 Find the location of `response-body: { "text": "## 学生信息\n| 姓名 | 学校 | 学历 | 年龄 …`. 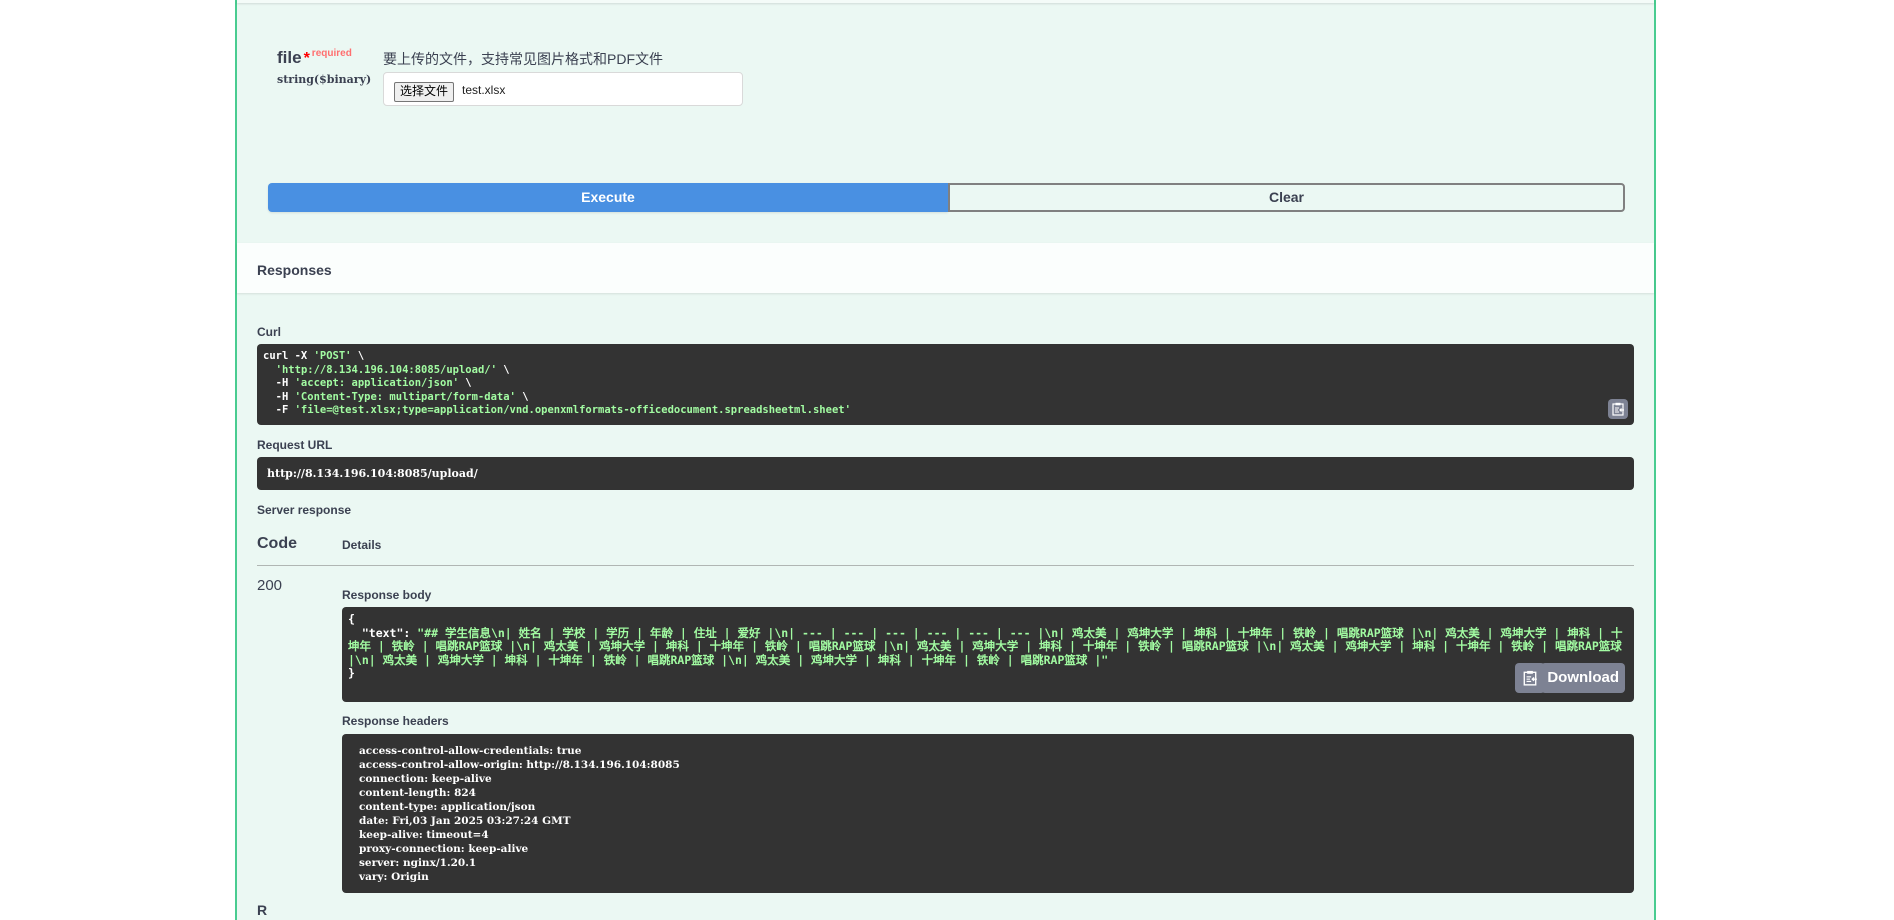

response-body: { "text": "## 学生信息\n| 姓名 | 学校 | 学历 | 年龄 … is located at coordinates (988, 647).